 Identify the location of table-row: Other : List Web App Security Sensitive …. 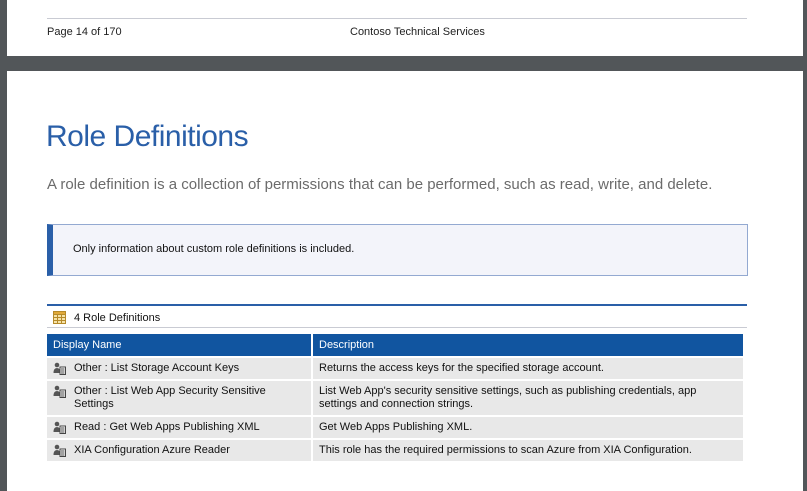
(395, 398).